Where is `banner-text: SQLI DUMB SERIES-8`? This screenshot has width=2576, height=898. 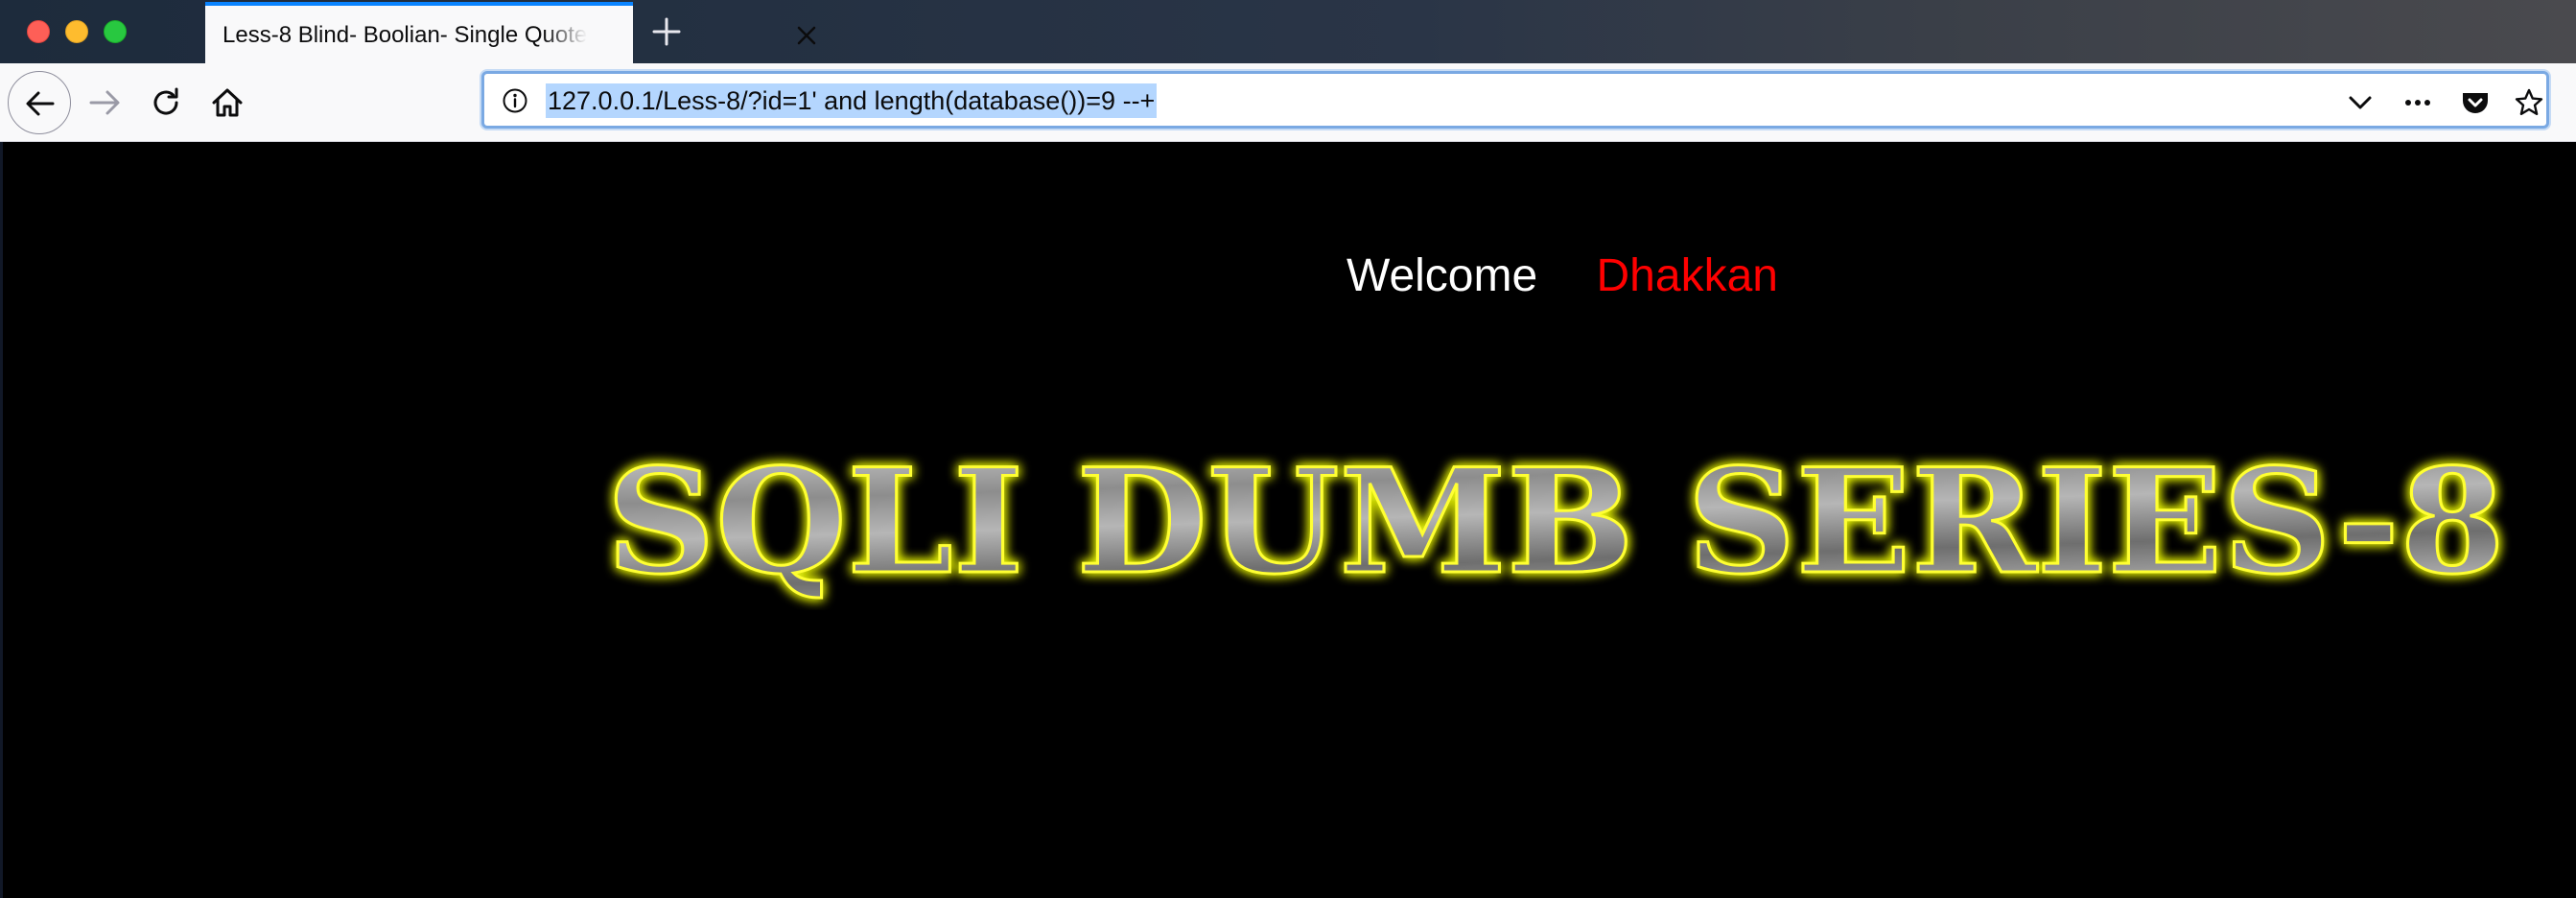
banner-text: SQLI DUMB SERIES-8 is located at coordinates (1555, 526).